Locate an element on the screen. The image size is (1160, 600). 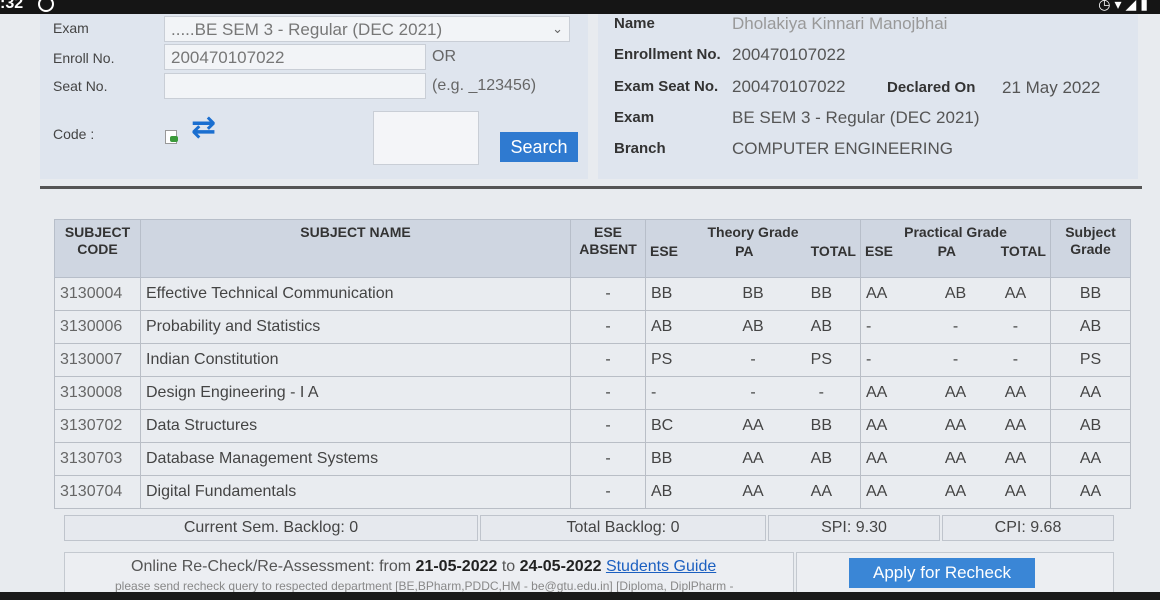
total-backlog: Total Backlog: 0 is located at coordinates (623, 528).